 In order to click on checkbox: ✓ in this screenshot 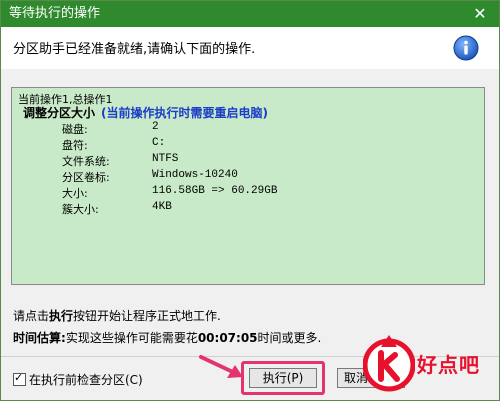, I will do `click(19, 378)`.